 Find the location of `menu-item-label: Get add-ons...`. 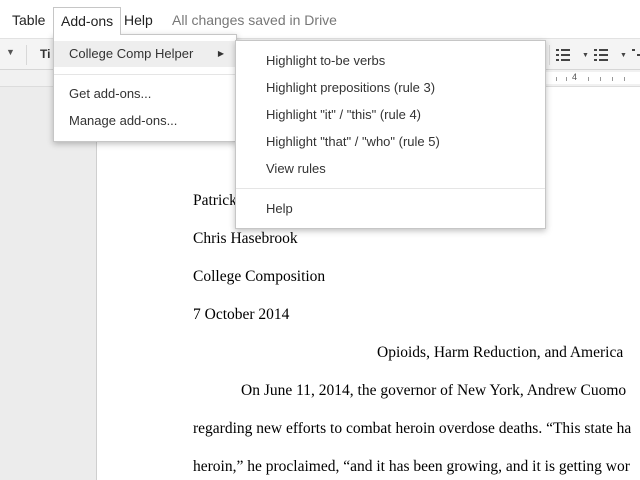

menu-item-label: Get add-ons... is located at coordinates (110, 93).